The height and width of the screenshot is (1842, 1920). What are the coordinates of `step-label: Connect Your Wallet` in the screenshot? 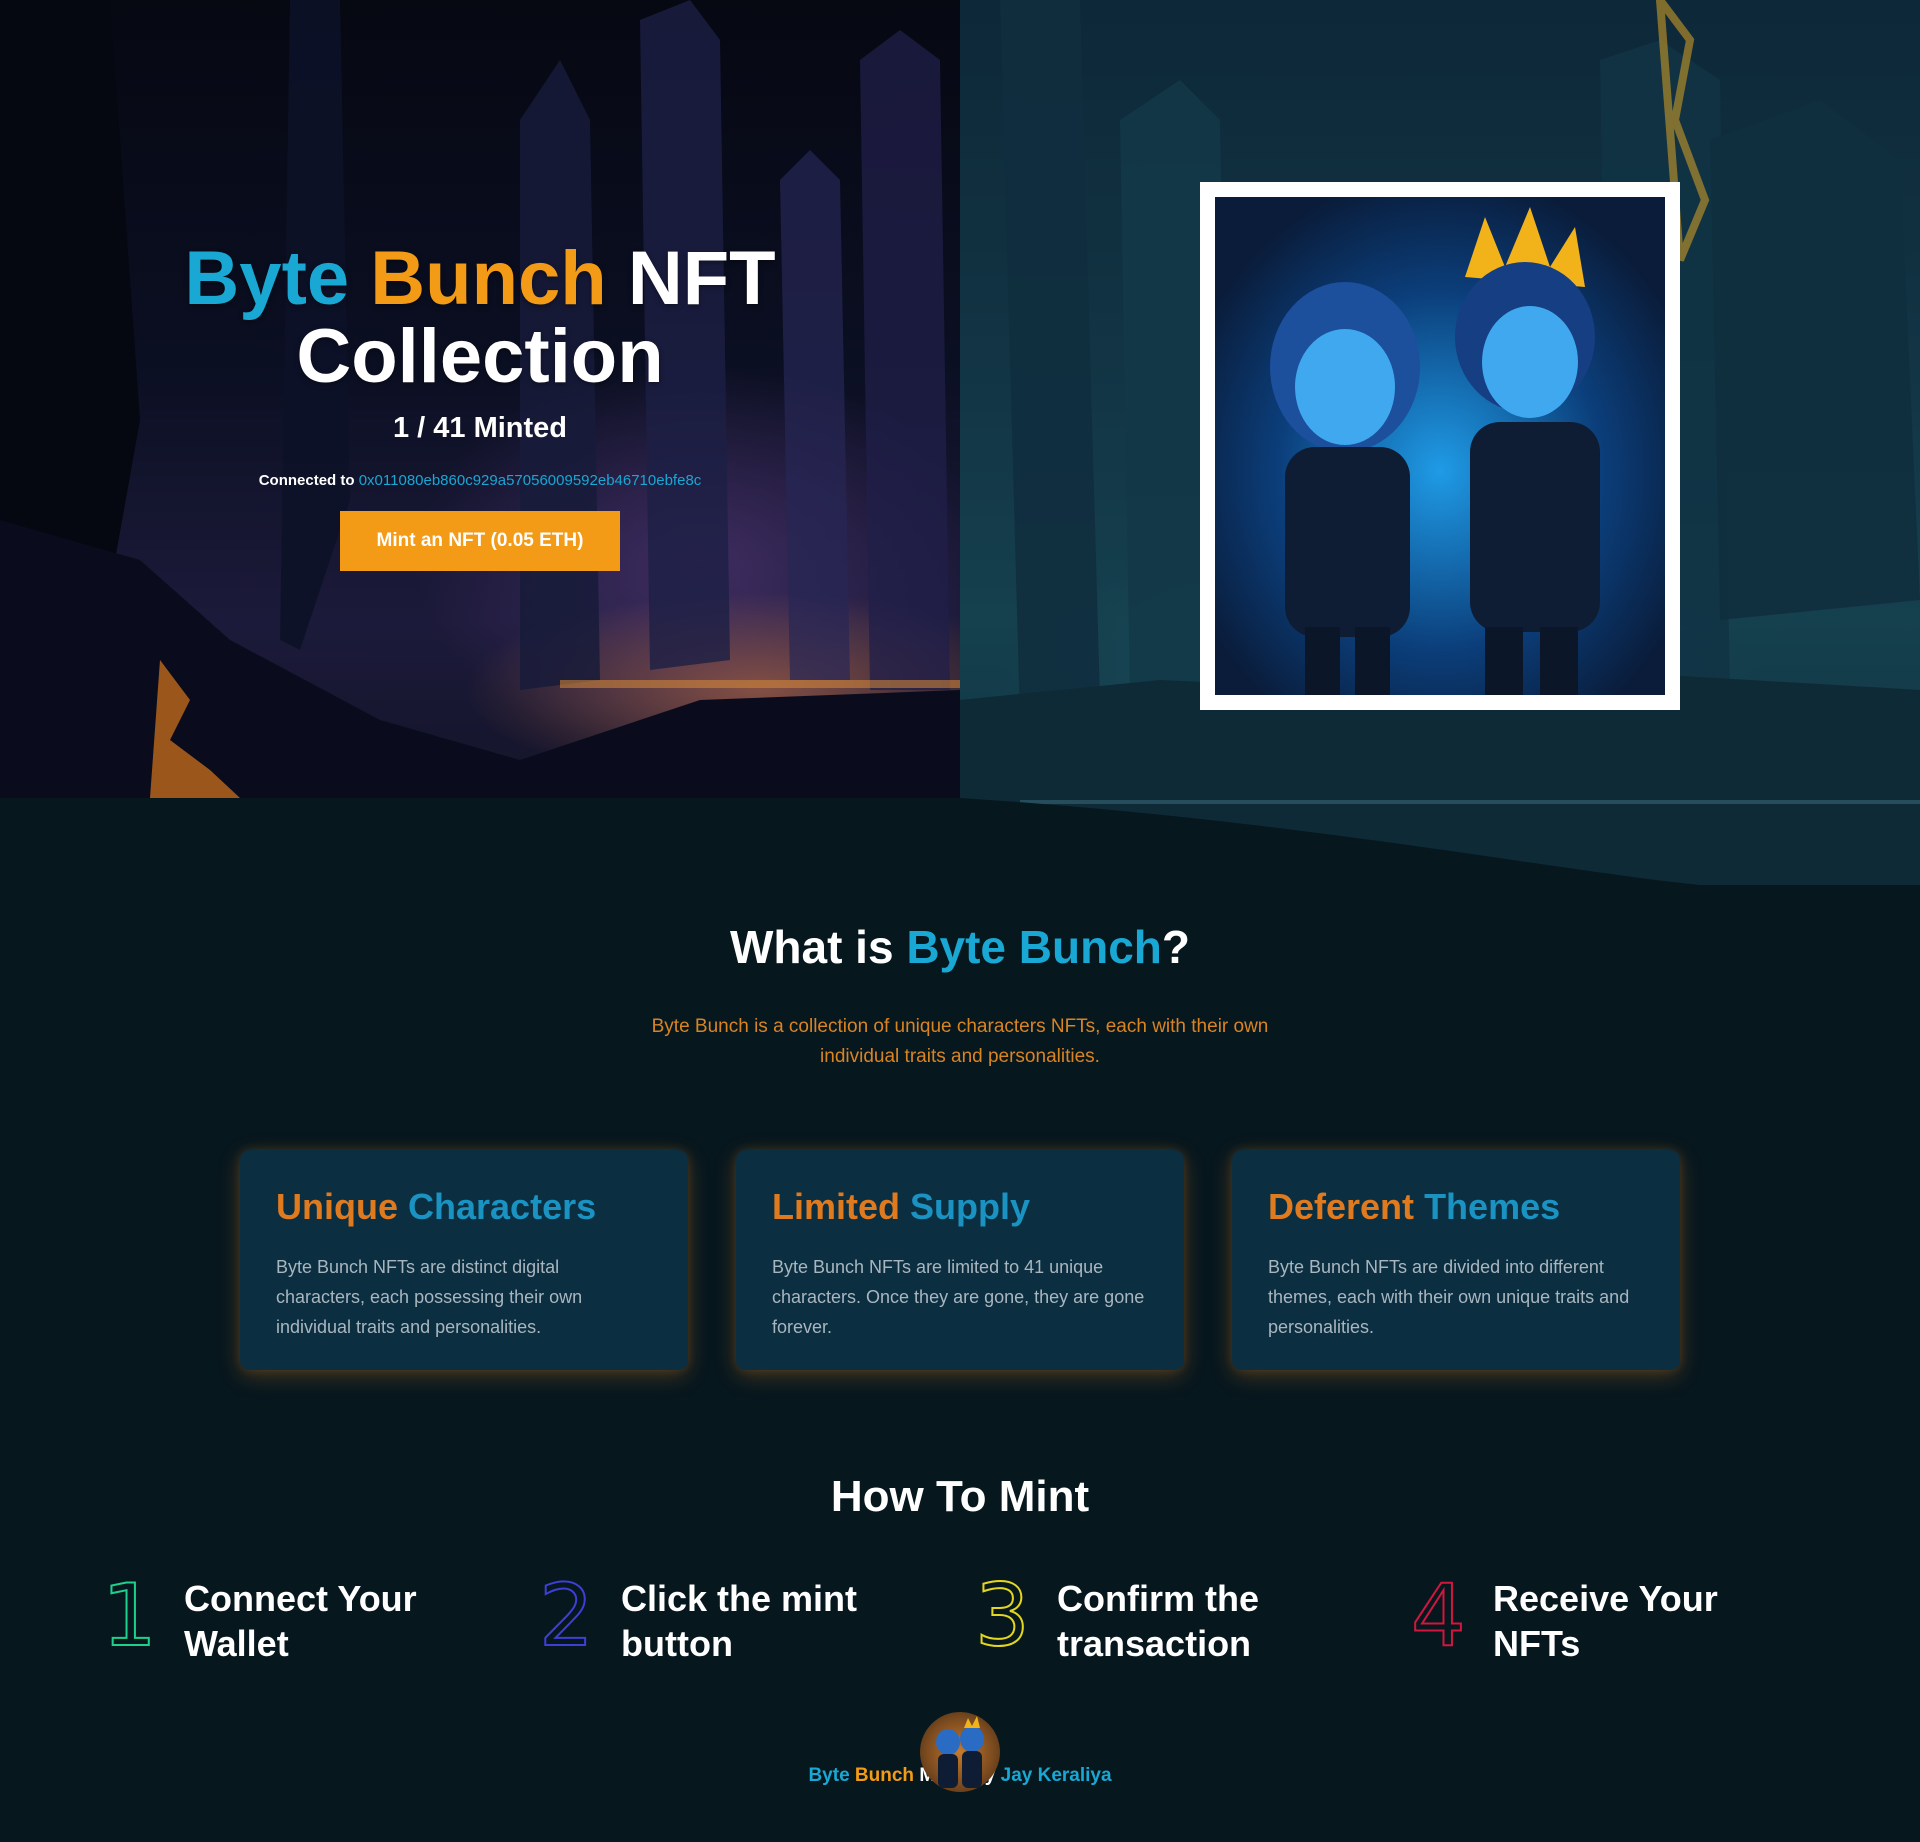 It's located at (300, 1621).